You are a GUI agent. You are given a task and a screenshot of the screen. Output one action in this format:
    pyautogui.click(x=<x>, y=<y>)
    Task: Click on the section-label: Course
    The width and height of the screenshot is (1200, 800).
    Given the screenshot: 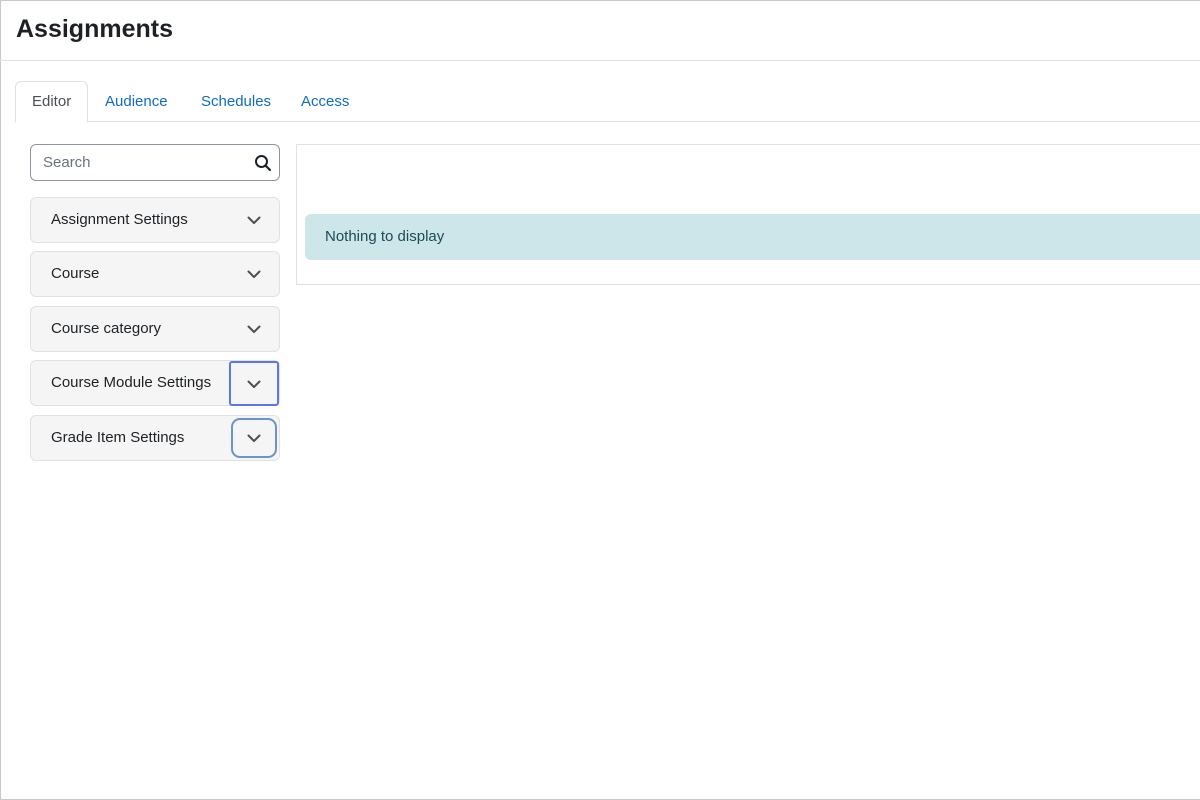 What is the action you would take?
    pyautogui.click(x=75, y=273)
    